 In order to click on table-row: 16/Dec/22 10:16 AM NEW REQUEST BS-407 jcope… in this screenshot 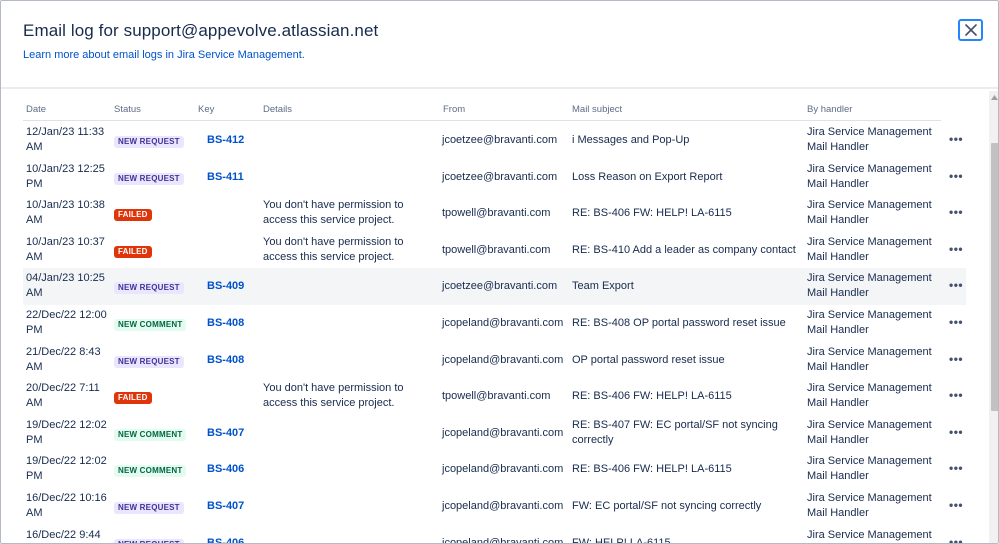, I will do `click(494, 506)`.